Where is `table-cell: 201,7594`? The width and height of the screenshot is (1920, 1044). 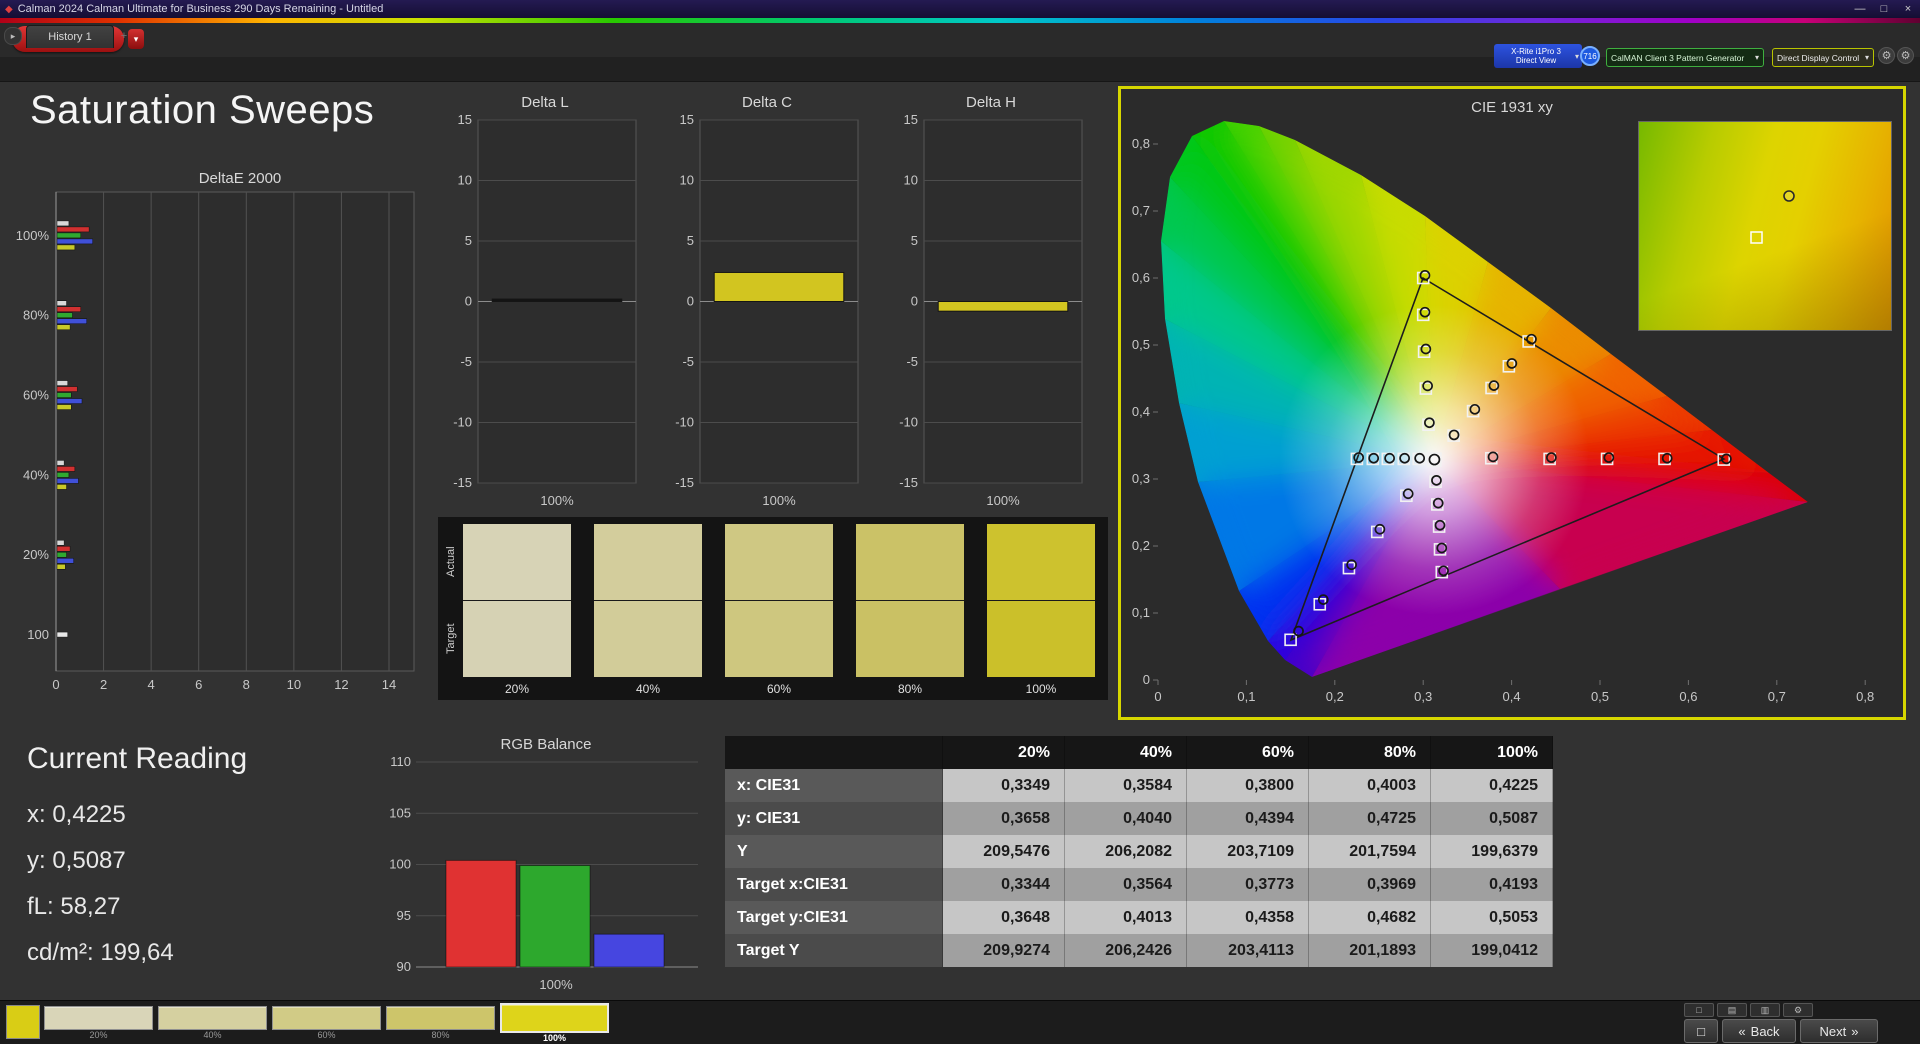 table-cell: 201,7594 is located at coordinates (1370, 851).